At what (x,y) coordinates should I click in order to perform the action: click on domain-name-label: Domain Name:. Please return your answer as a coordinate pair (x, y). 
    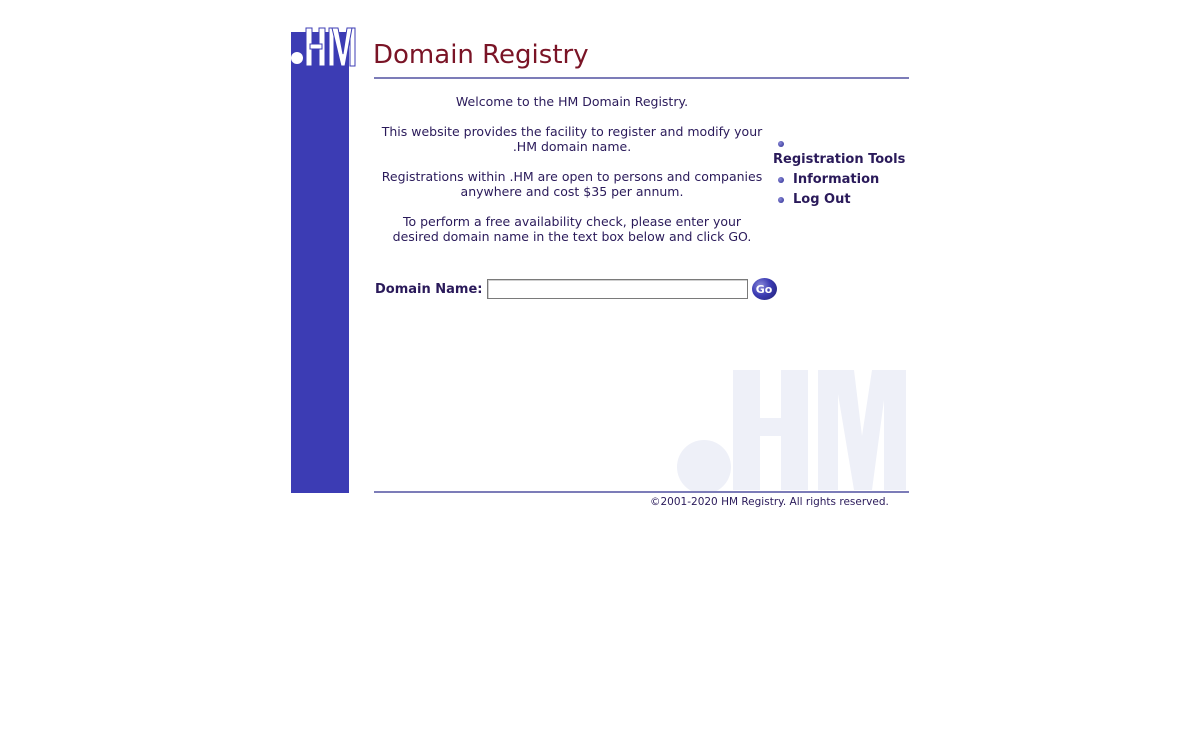
    Looking at the image, I should click on (429, 289).